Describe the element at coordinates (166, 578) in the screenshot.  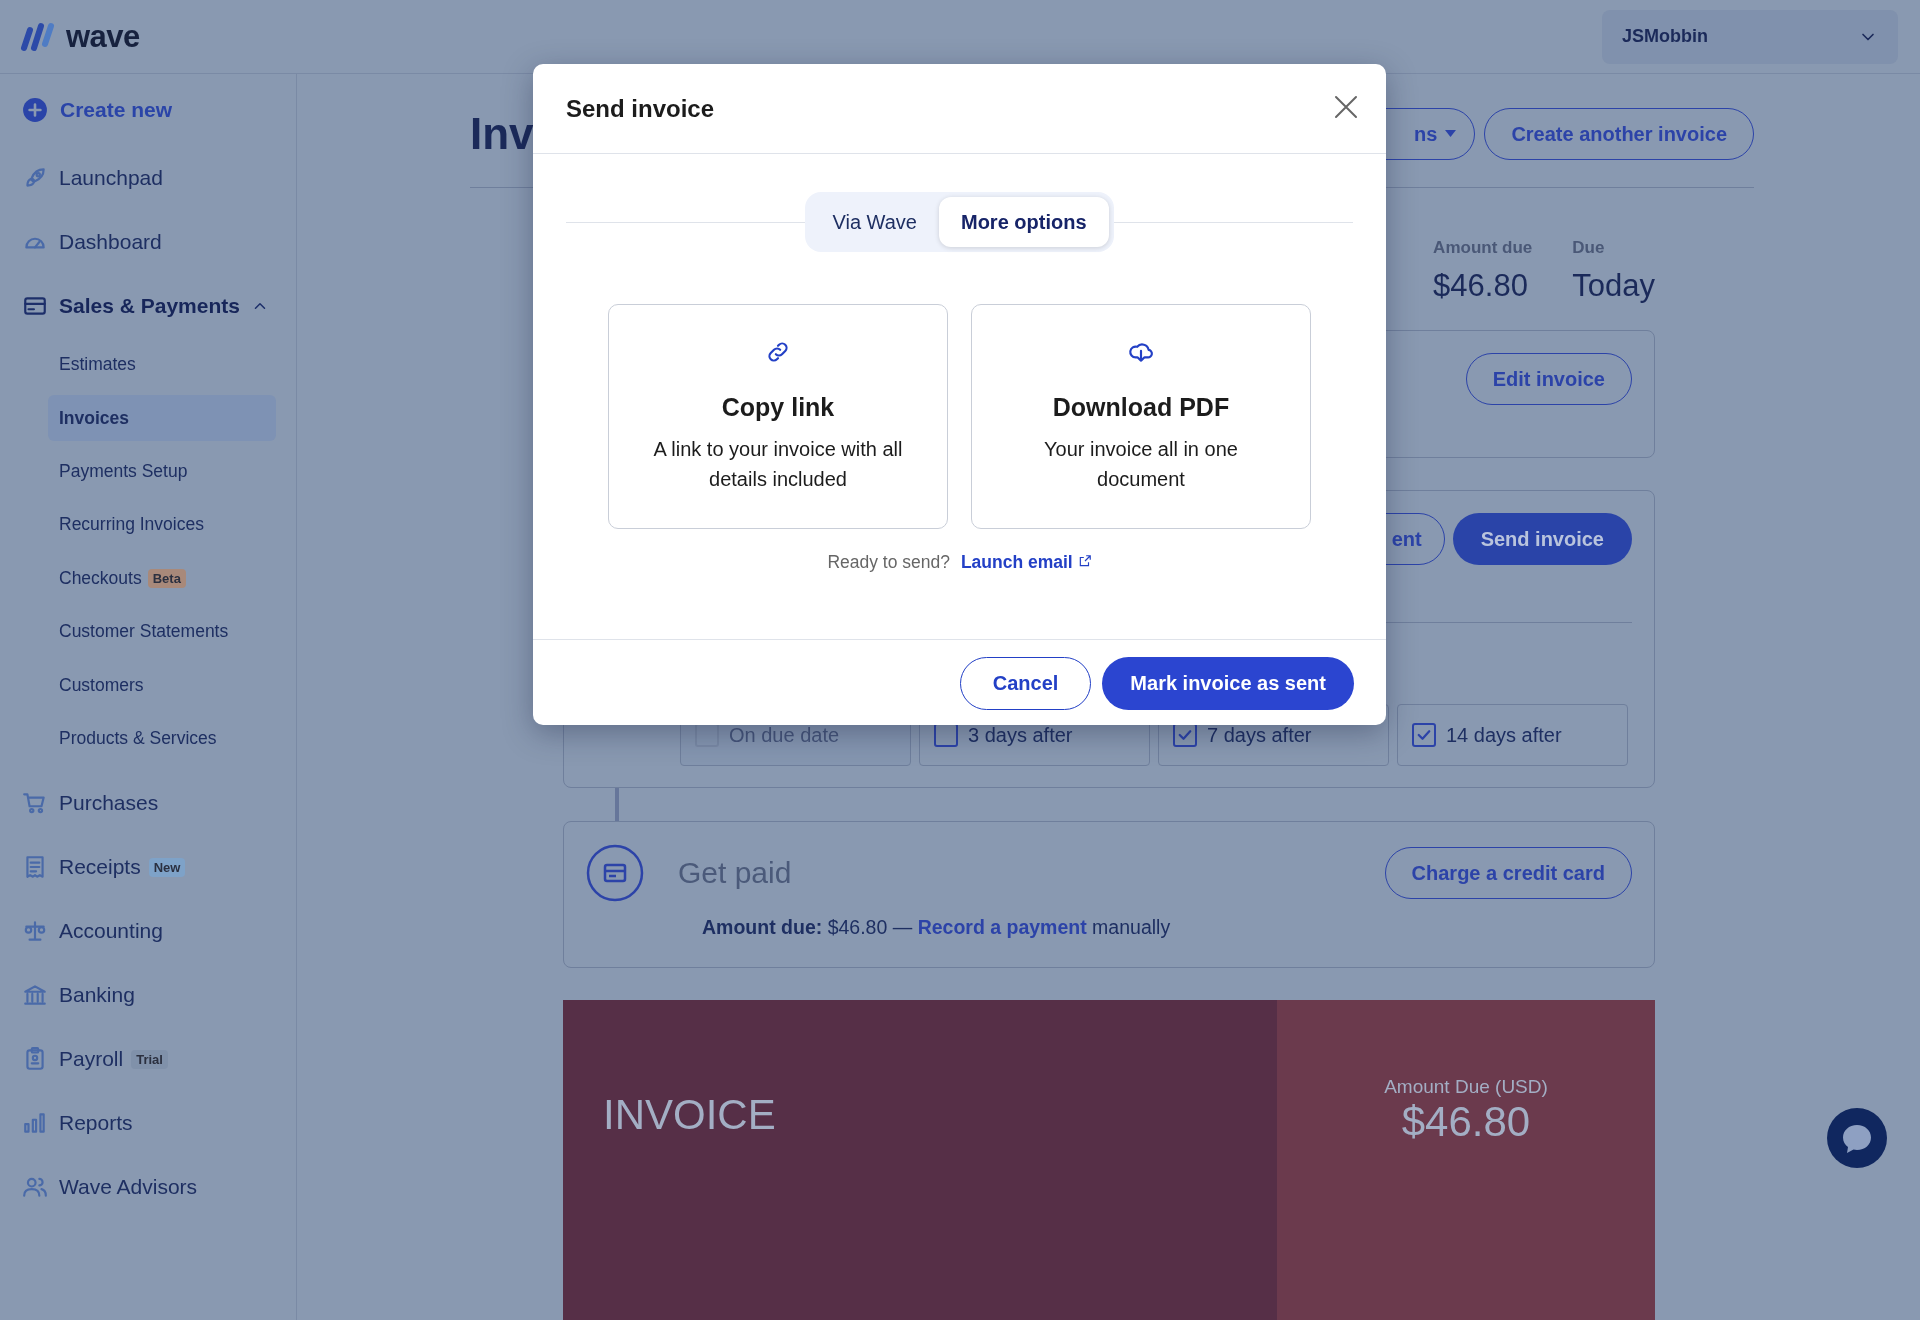
I see `badge: Beta` at that location.